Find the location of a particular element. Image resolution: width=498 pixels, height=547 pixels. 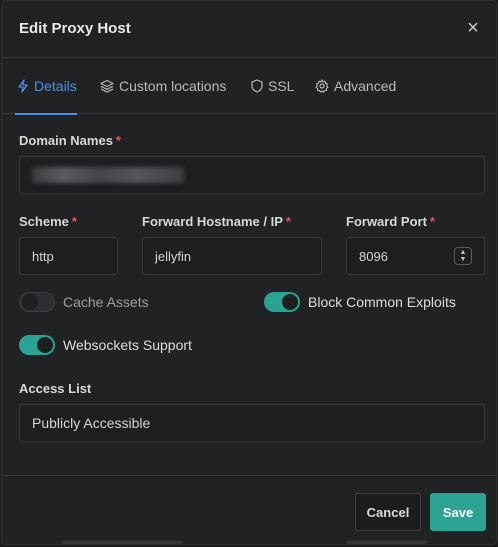

tab-bar: Details Custom locations SSL Advanced is located at coordinates (249, 86).